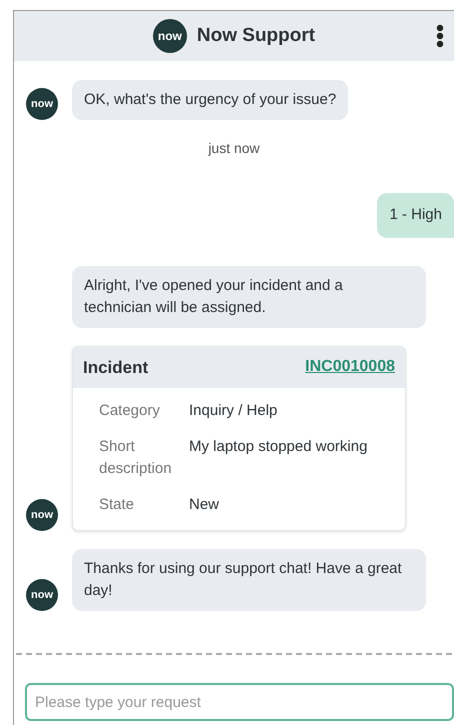 The width and height of the screenshot is (454, 725). Describe the element at coordinates (415, 215) in the screenshot. I see `user-message: 1 - High` at that location.